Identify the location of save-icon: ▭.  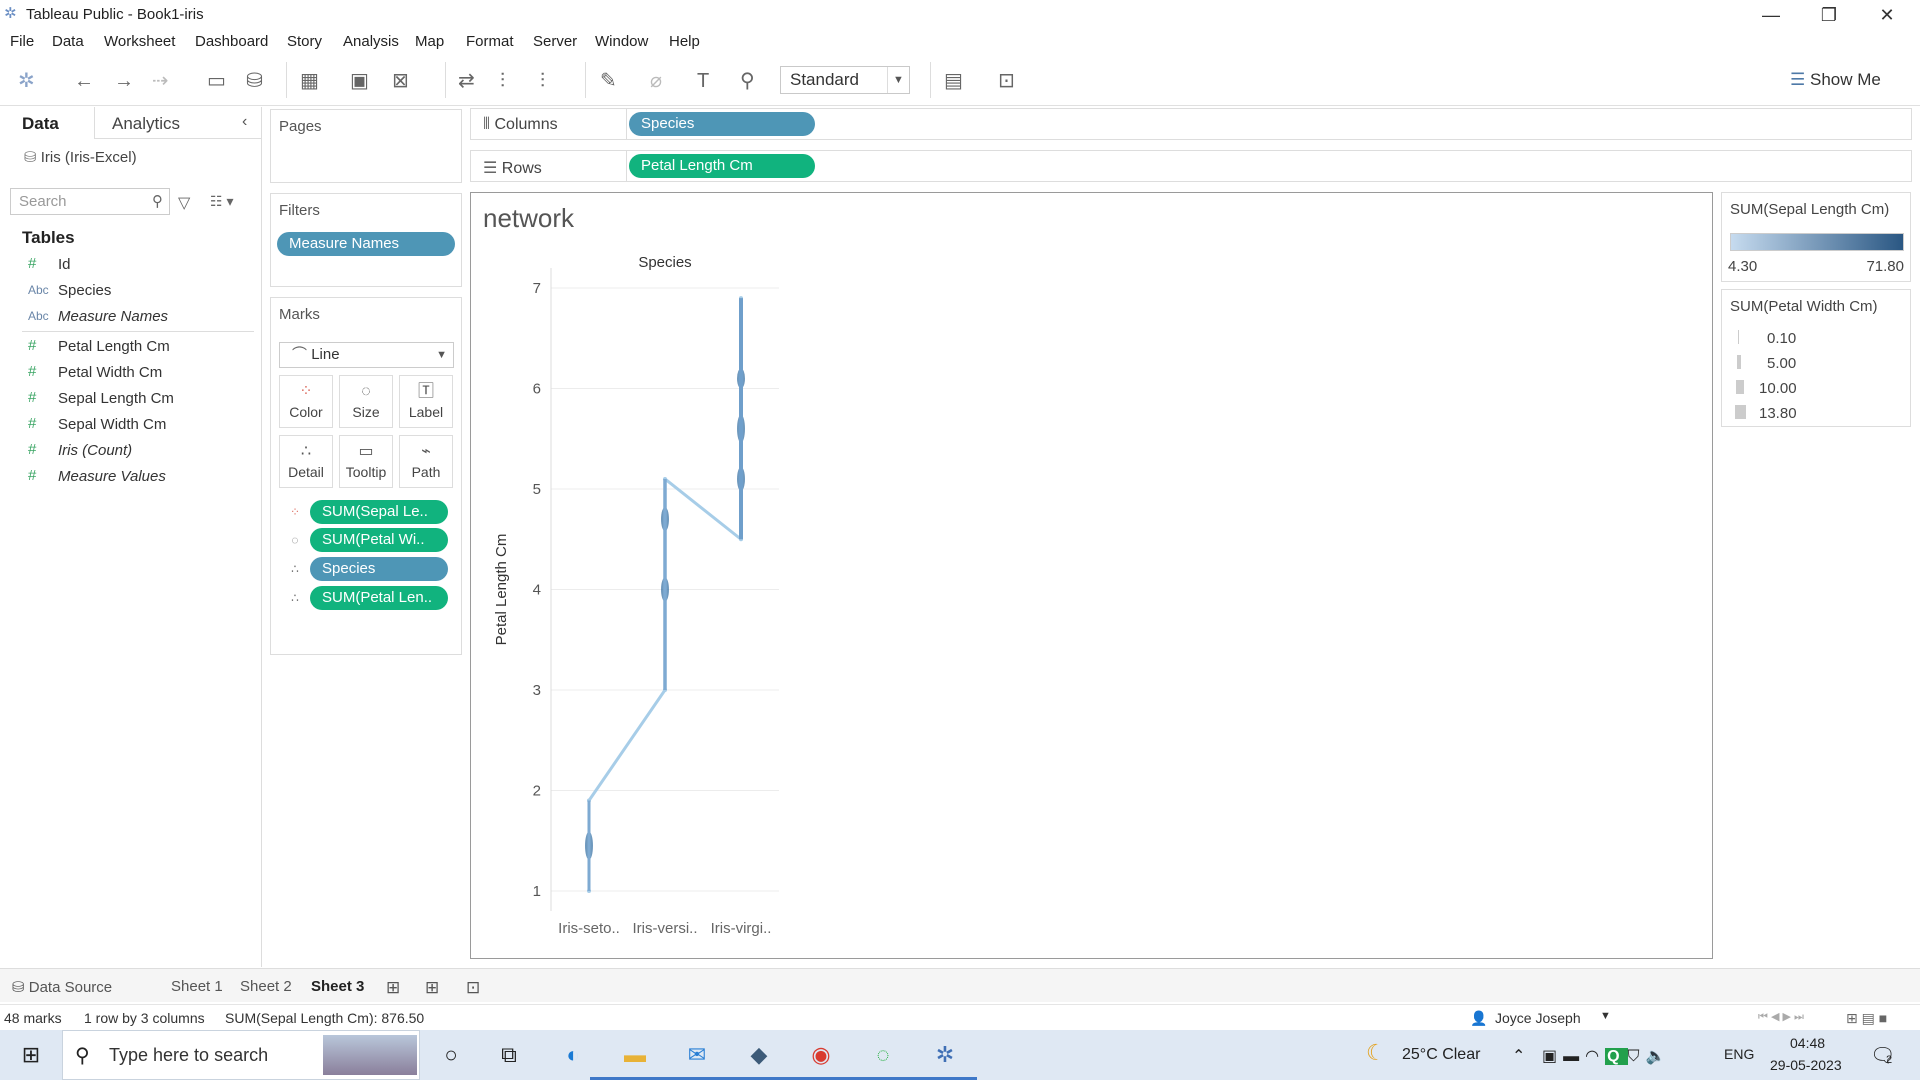
(216, 81).